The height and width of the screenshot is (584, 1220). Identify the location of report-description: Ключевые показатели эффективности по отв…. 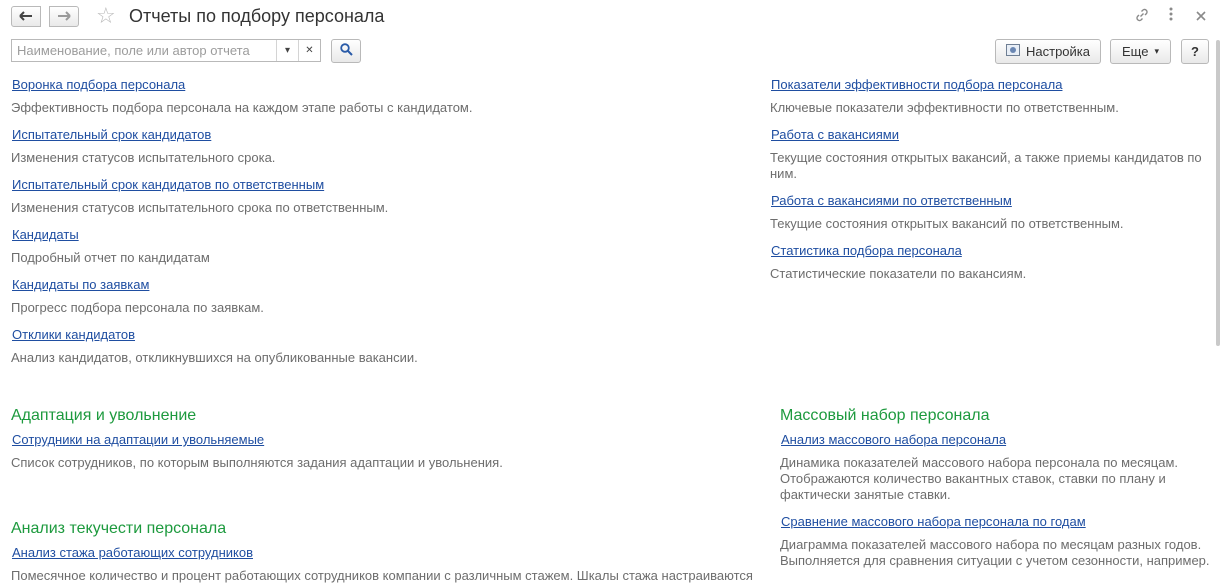
(944, 107).